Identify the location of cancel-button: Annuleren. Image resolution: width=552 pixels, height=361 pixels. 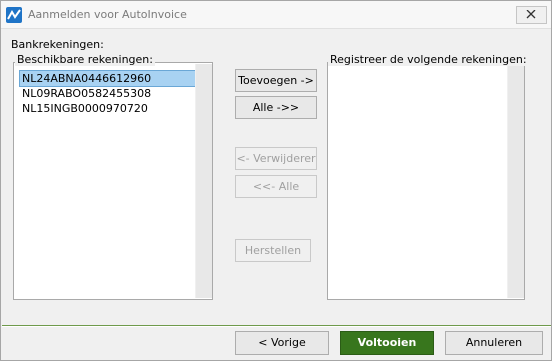
(494, 343).